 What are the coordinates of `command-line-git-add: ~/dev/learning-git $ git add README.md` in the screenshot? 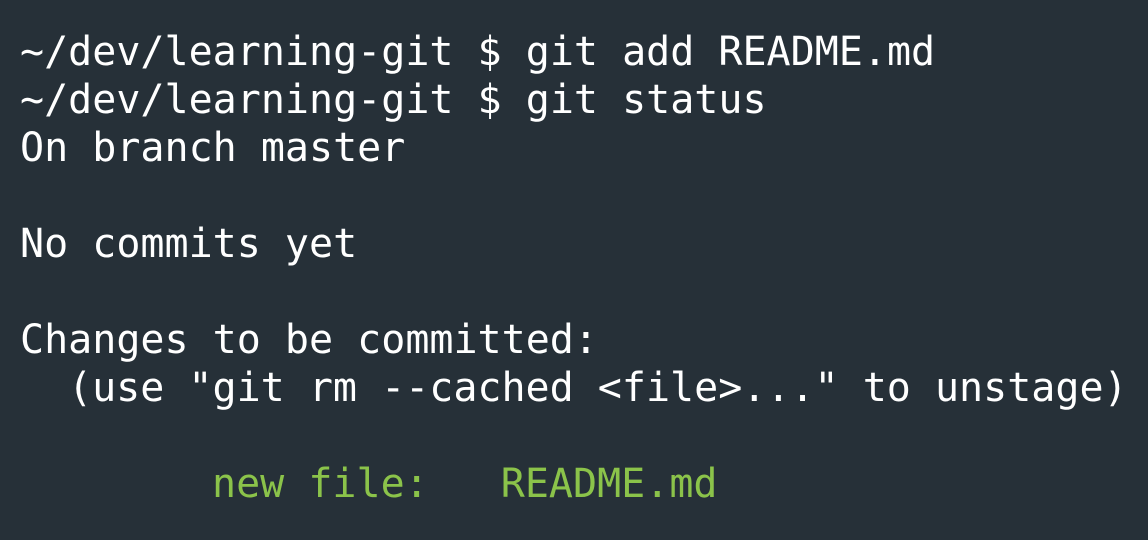 It's located at (584, 52).